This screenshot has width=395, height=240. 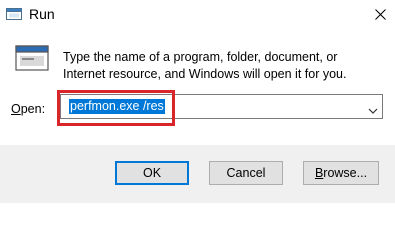 I want to click on close-button, so click(x=380, y=15).